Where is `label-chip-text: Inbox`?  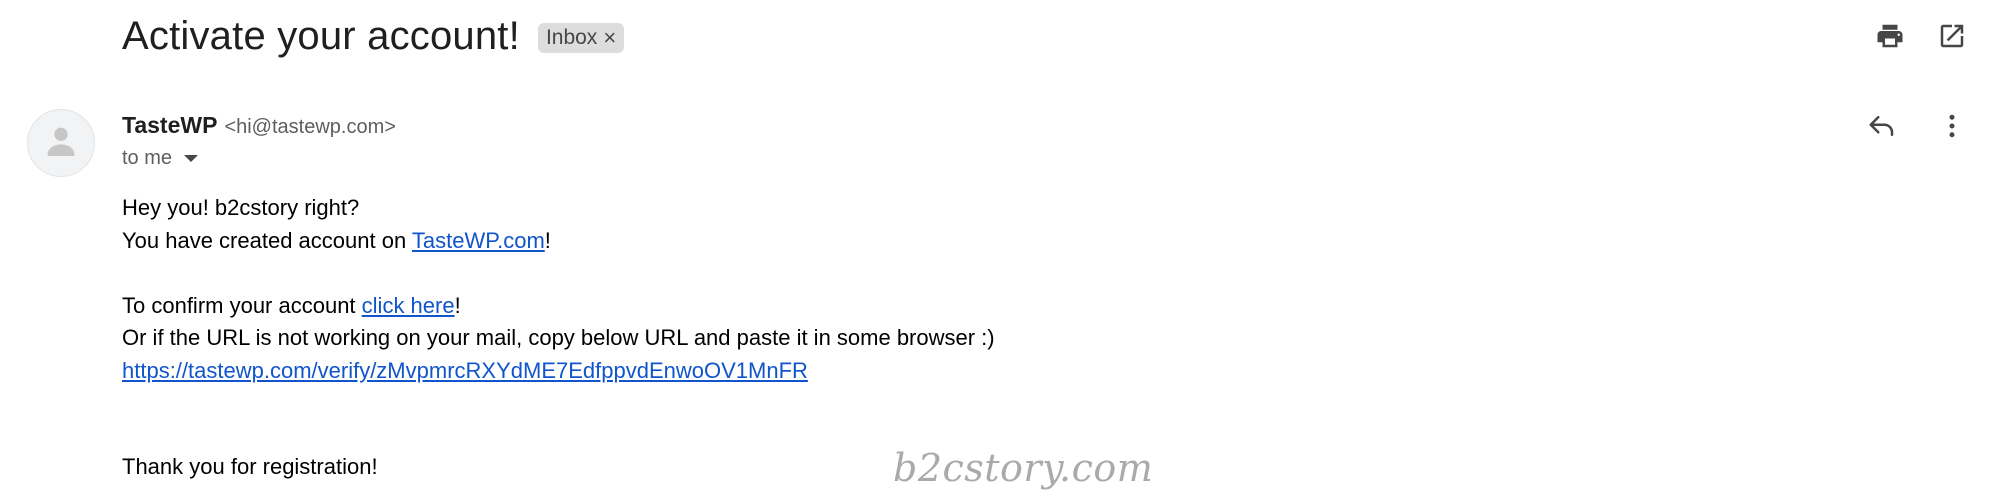
label-chip-text: Inbox is located at coordinates (571, 37).